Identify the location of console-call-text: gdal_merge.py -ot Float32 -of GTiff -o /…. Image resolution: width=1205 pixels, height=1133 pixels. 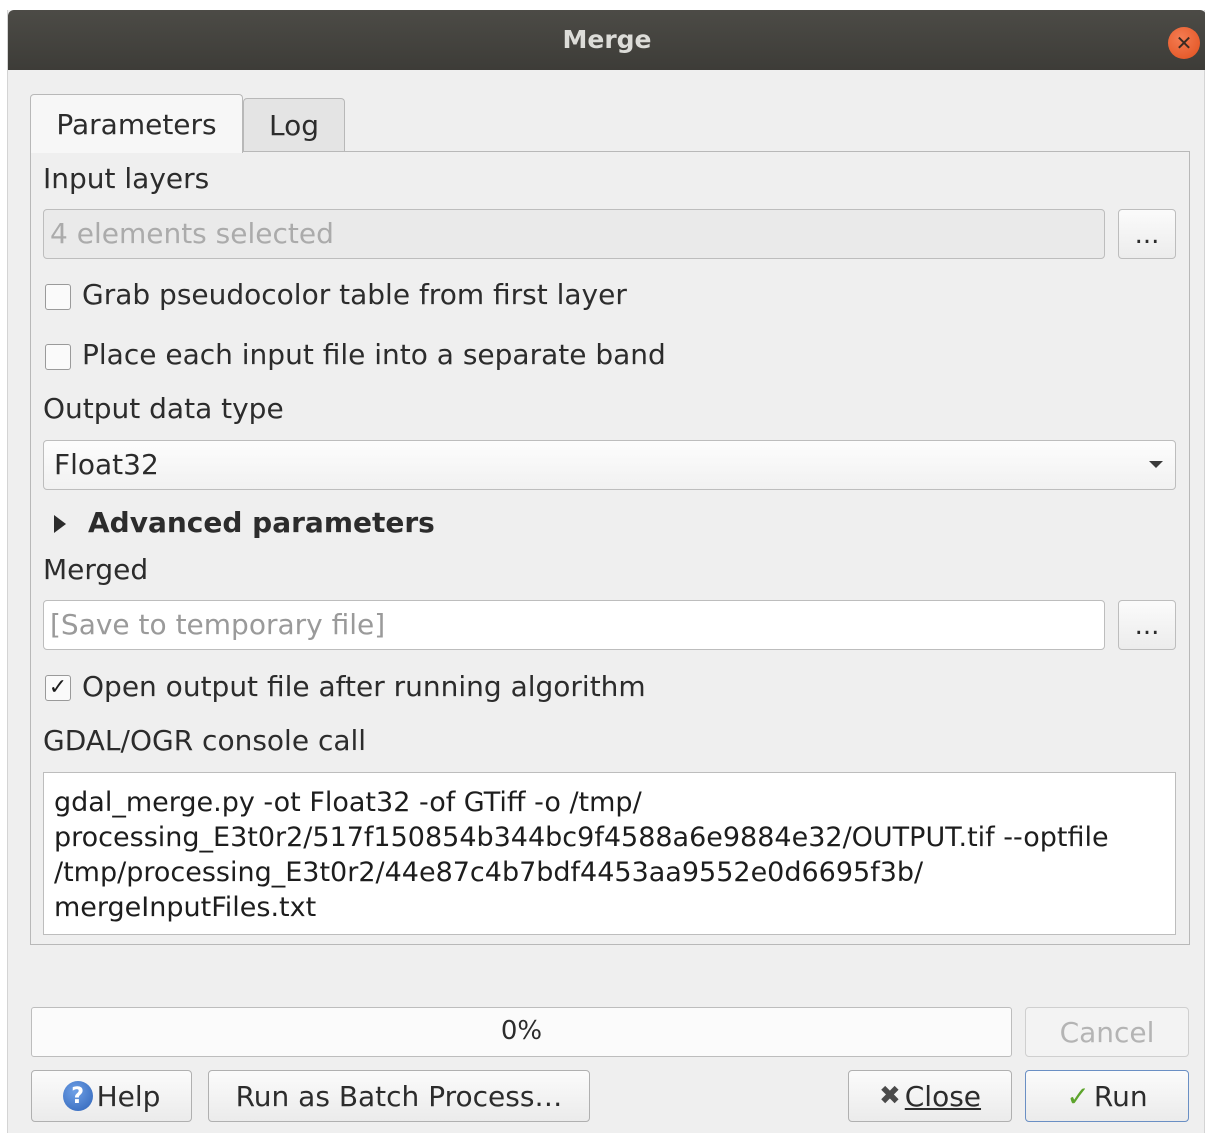
(609, 853).